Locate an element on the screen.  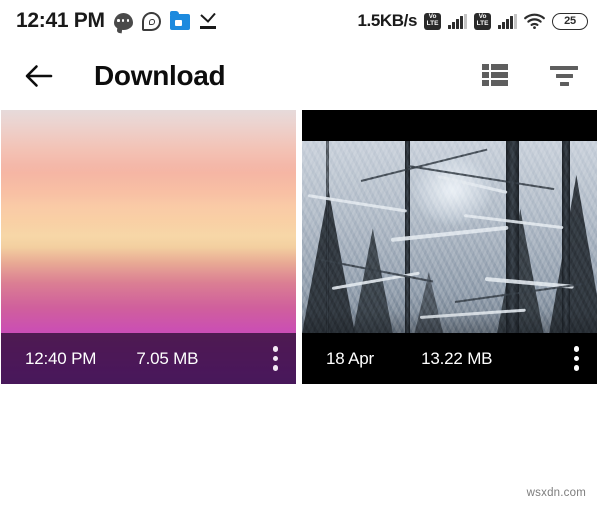
sort-filter-icon is located at coordinates (564, 76).